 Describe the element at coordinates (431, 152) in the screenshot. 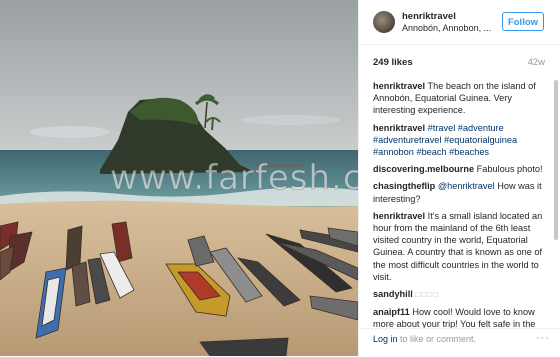

I see `hashtag-link: #beach` at that location.